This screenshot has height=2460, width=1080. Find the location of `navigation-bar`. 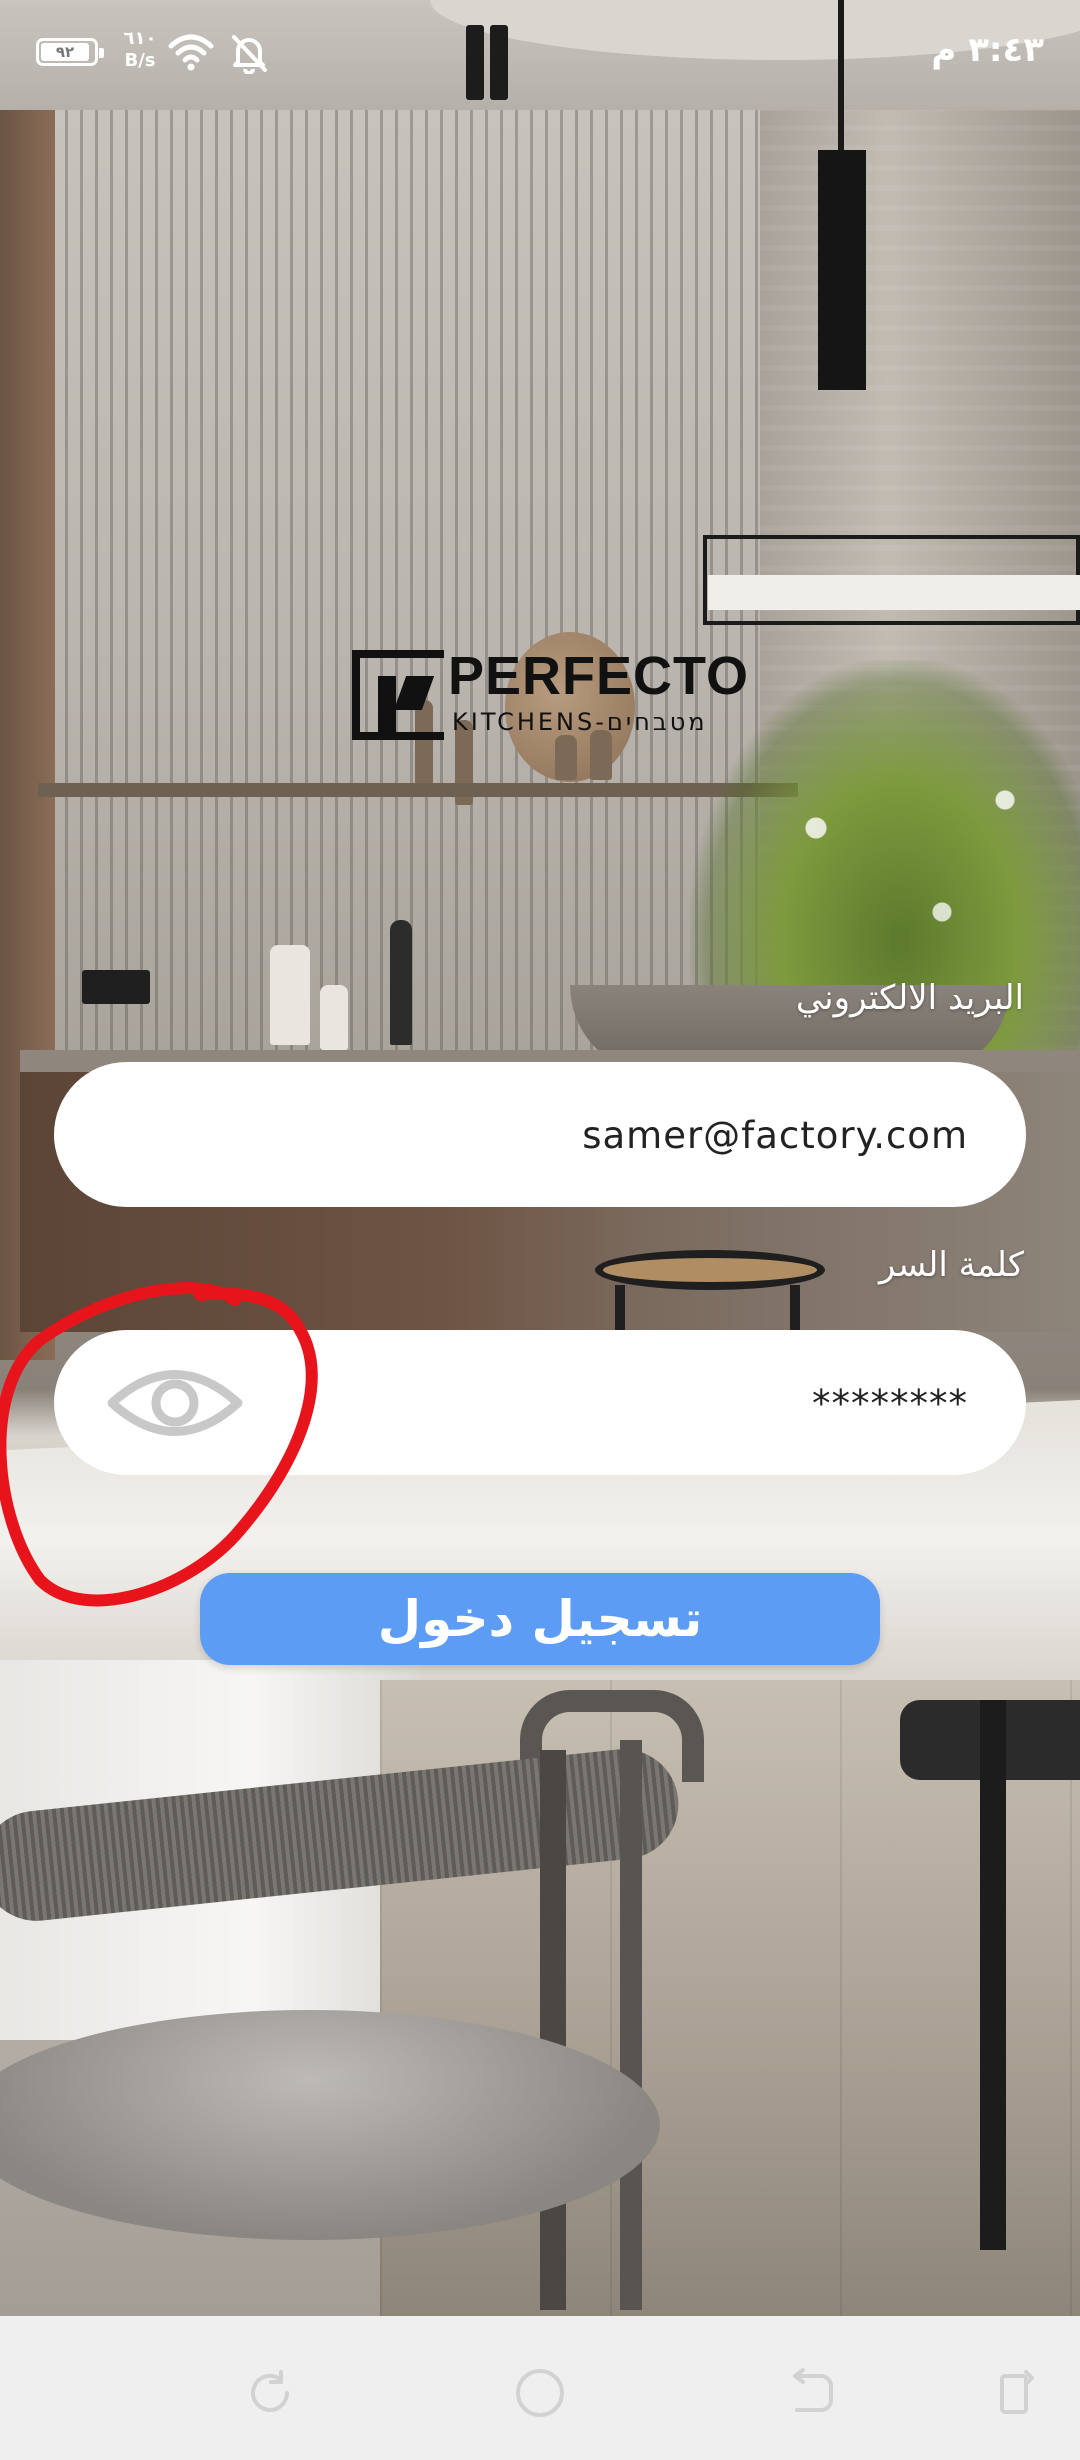

navigation-bar is located at coordinates (540, 2388).